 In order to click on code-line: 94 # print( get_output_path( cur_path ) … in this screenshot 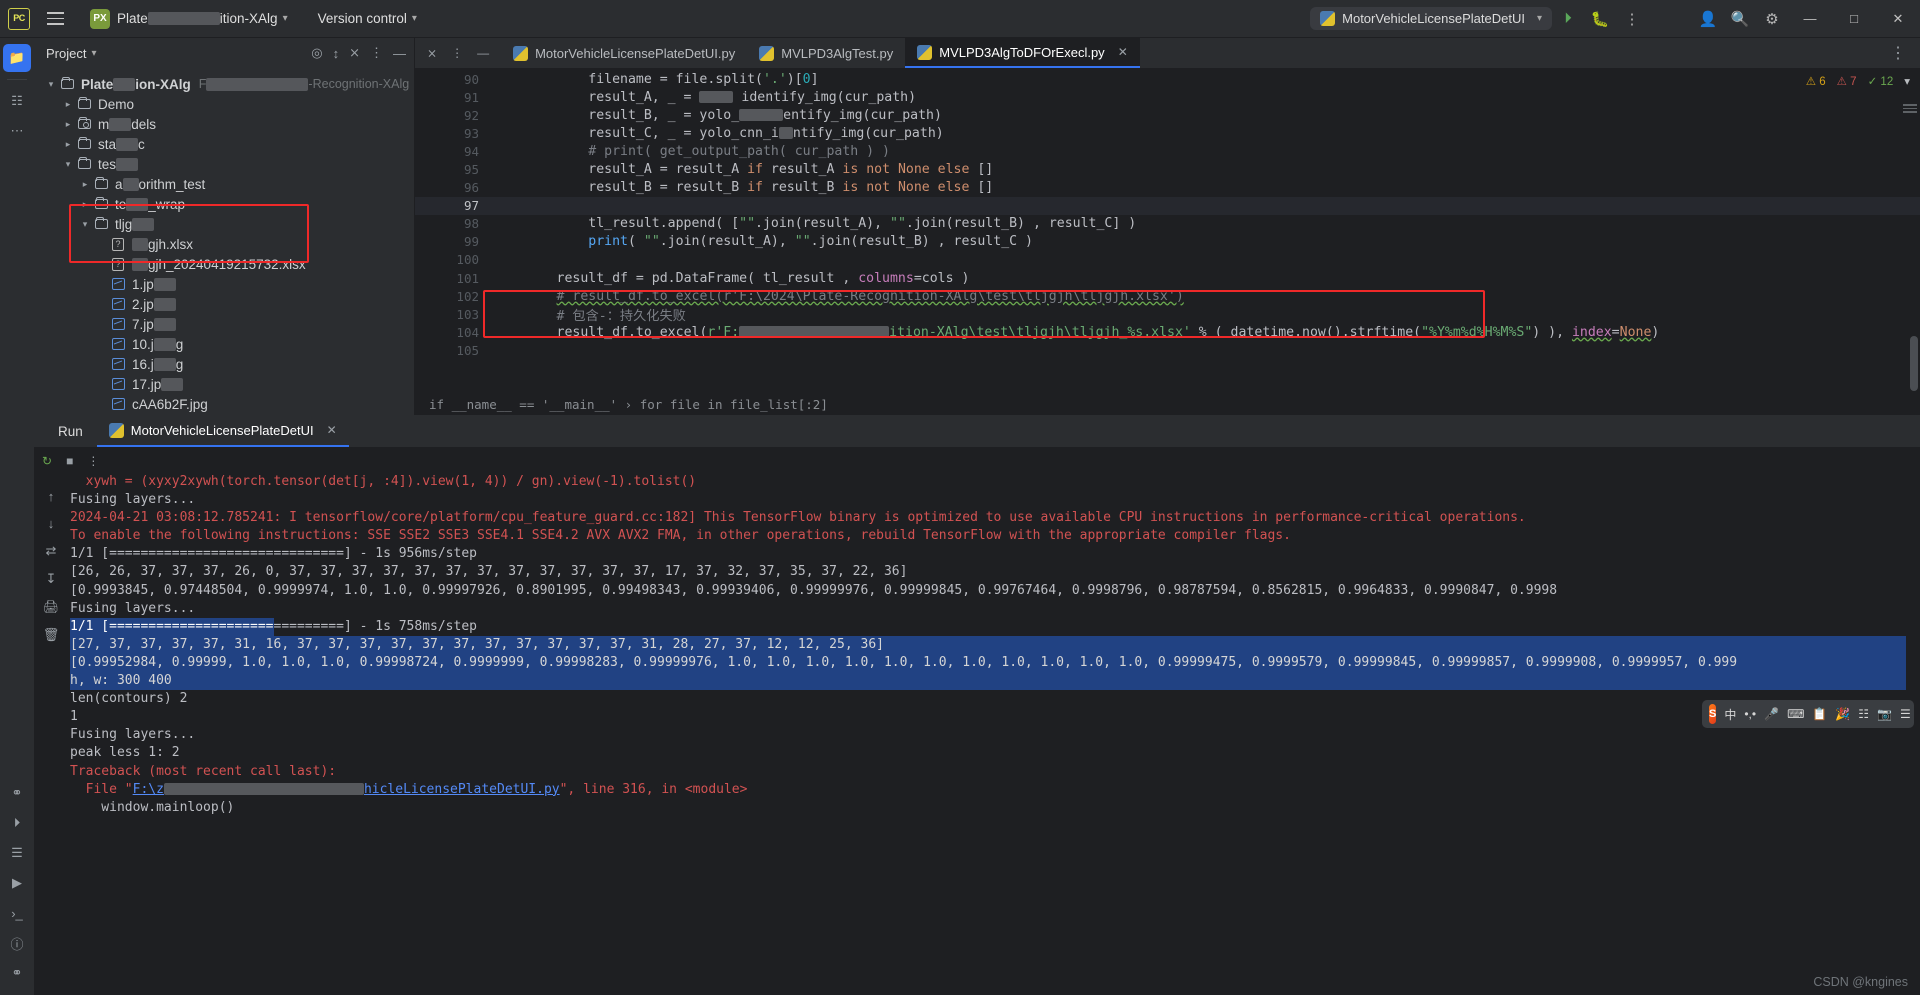, I will do `click(1167, 151)`.